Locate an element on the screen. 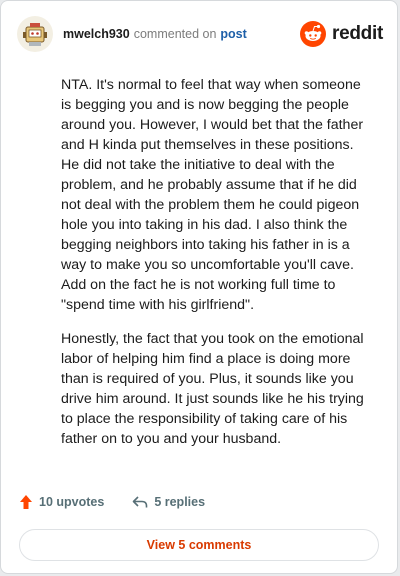  username-link: mwelch930 is located at coordinates (96, 34).